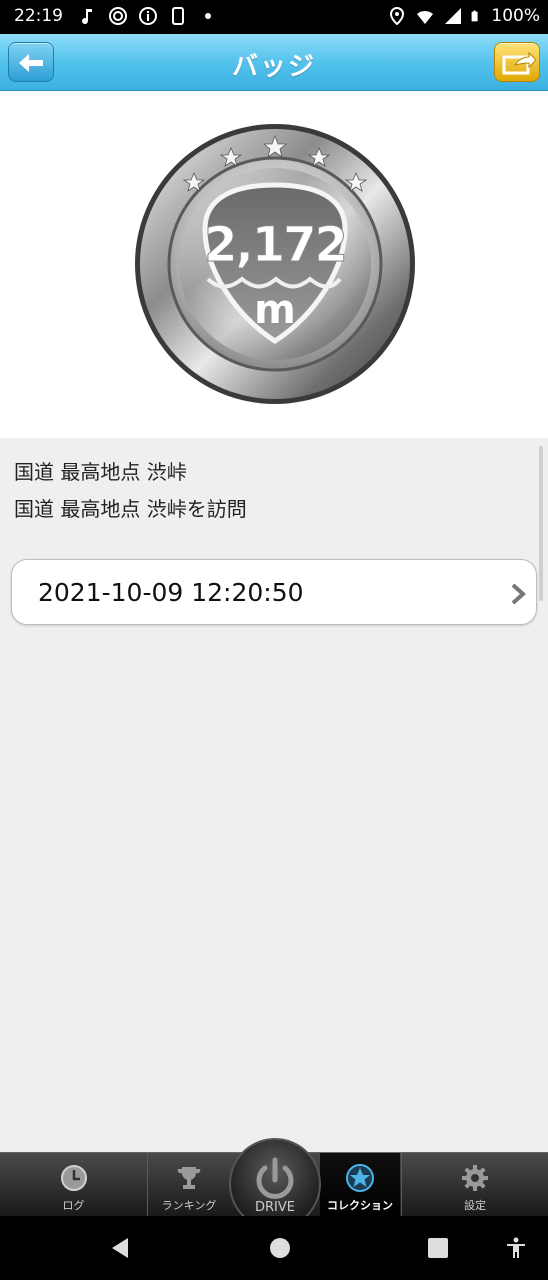 The image size is (548, 1280). I want to click on wifi-icon, so click(118, 16).